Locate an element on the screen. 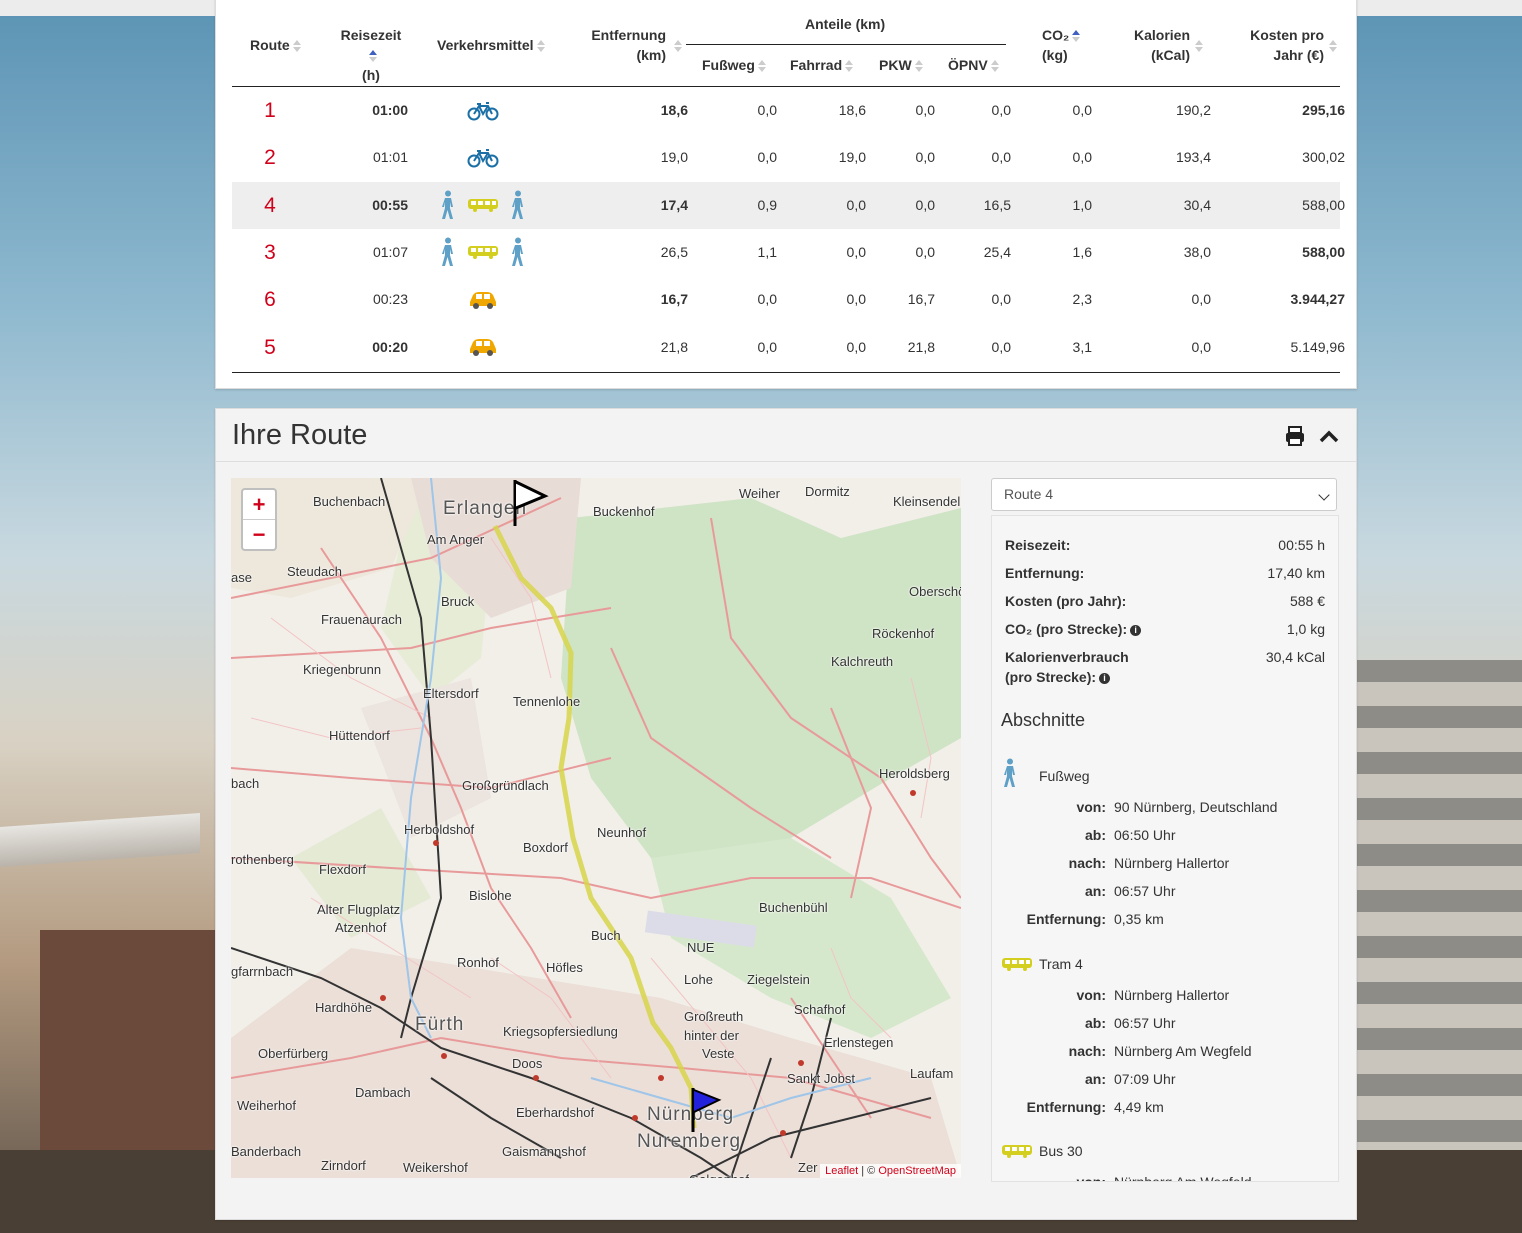 The width and height of the screenshot is (1522, 1233). leaflet-link: Leaflet is located at coordinates (841, 1171).